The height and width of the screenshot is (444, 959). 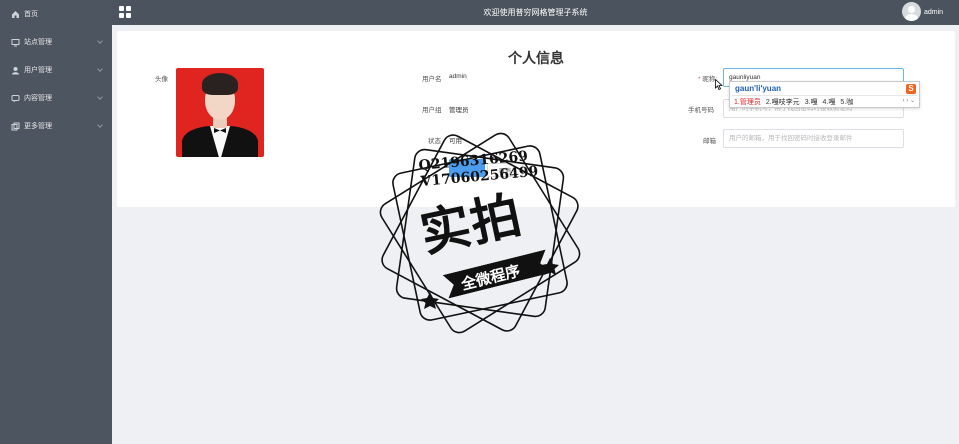 What do you see at coordinates (909, 100) in the screenshot?
I see `ime-page-arrows-icon: ‹ › ⌄` at bounding box center [909, 100].